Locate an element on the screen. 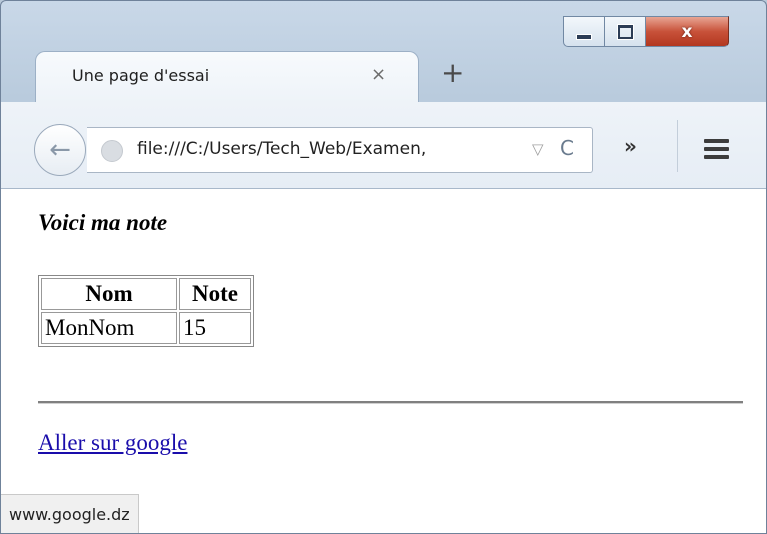 This screenshot has height=534, width=767. tab-close-icon: × is located at coordinates (378, 74).